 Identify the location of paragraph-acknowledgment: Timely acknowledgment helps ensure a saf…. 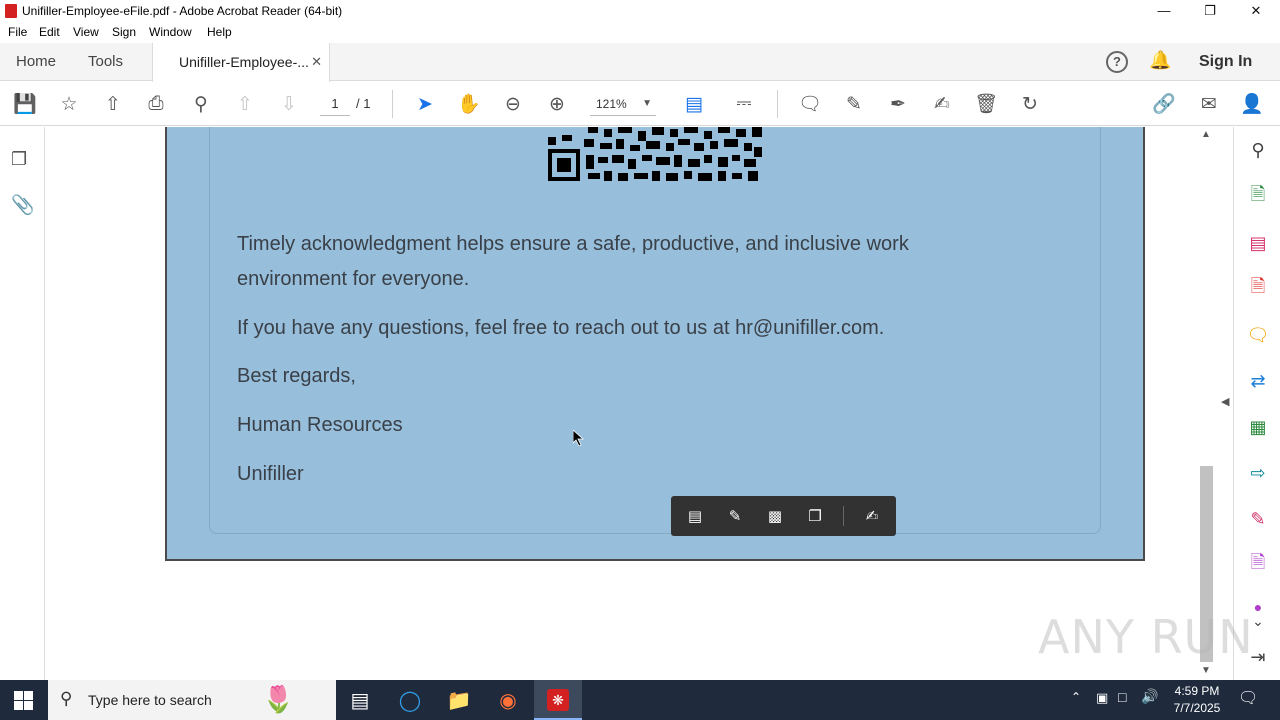
(573, 244).